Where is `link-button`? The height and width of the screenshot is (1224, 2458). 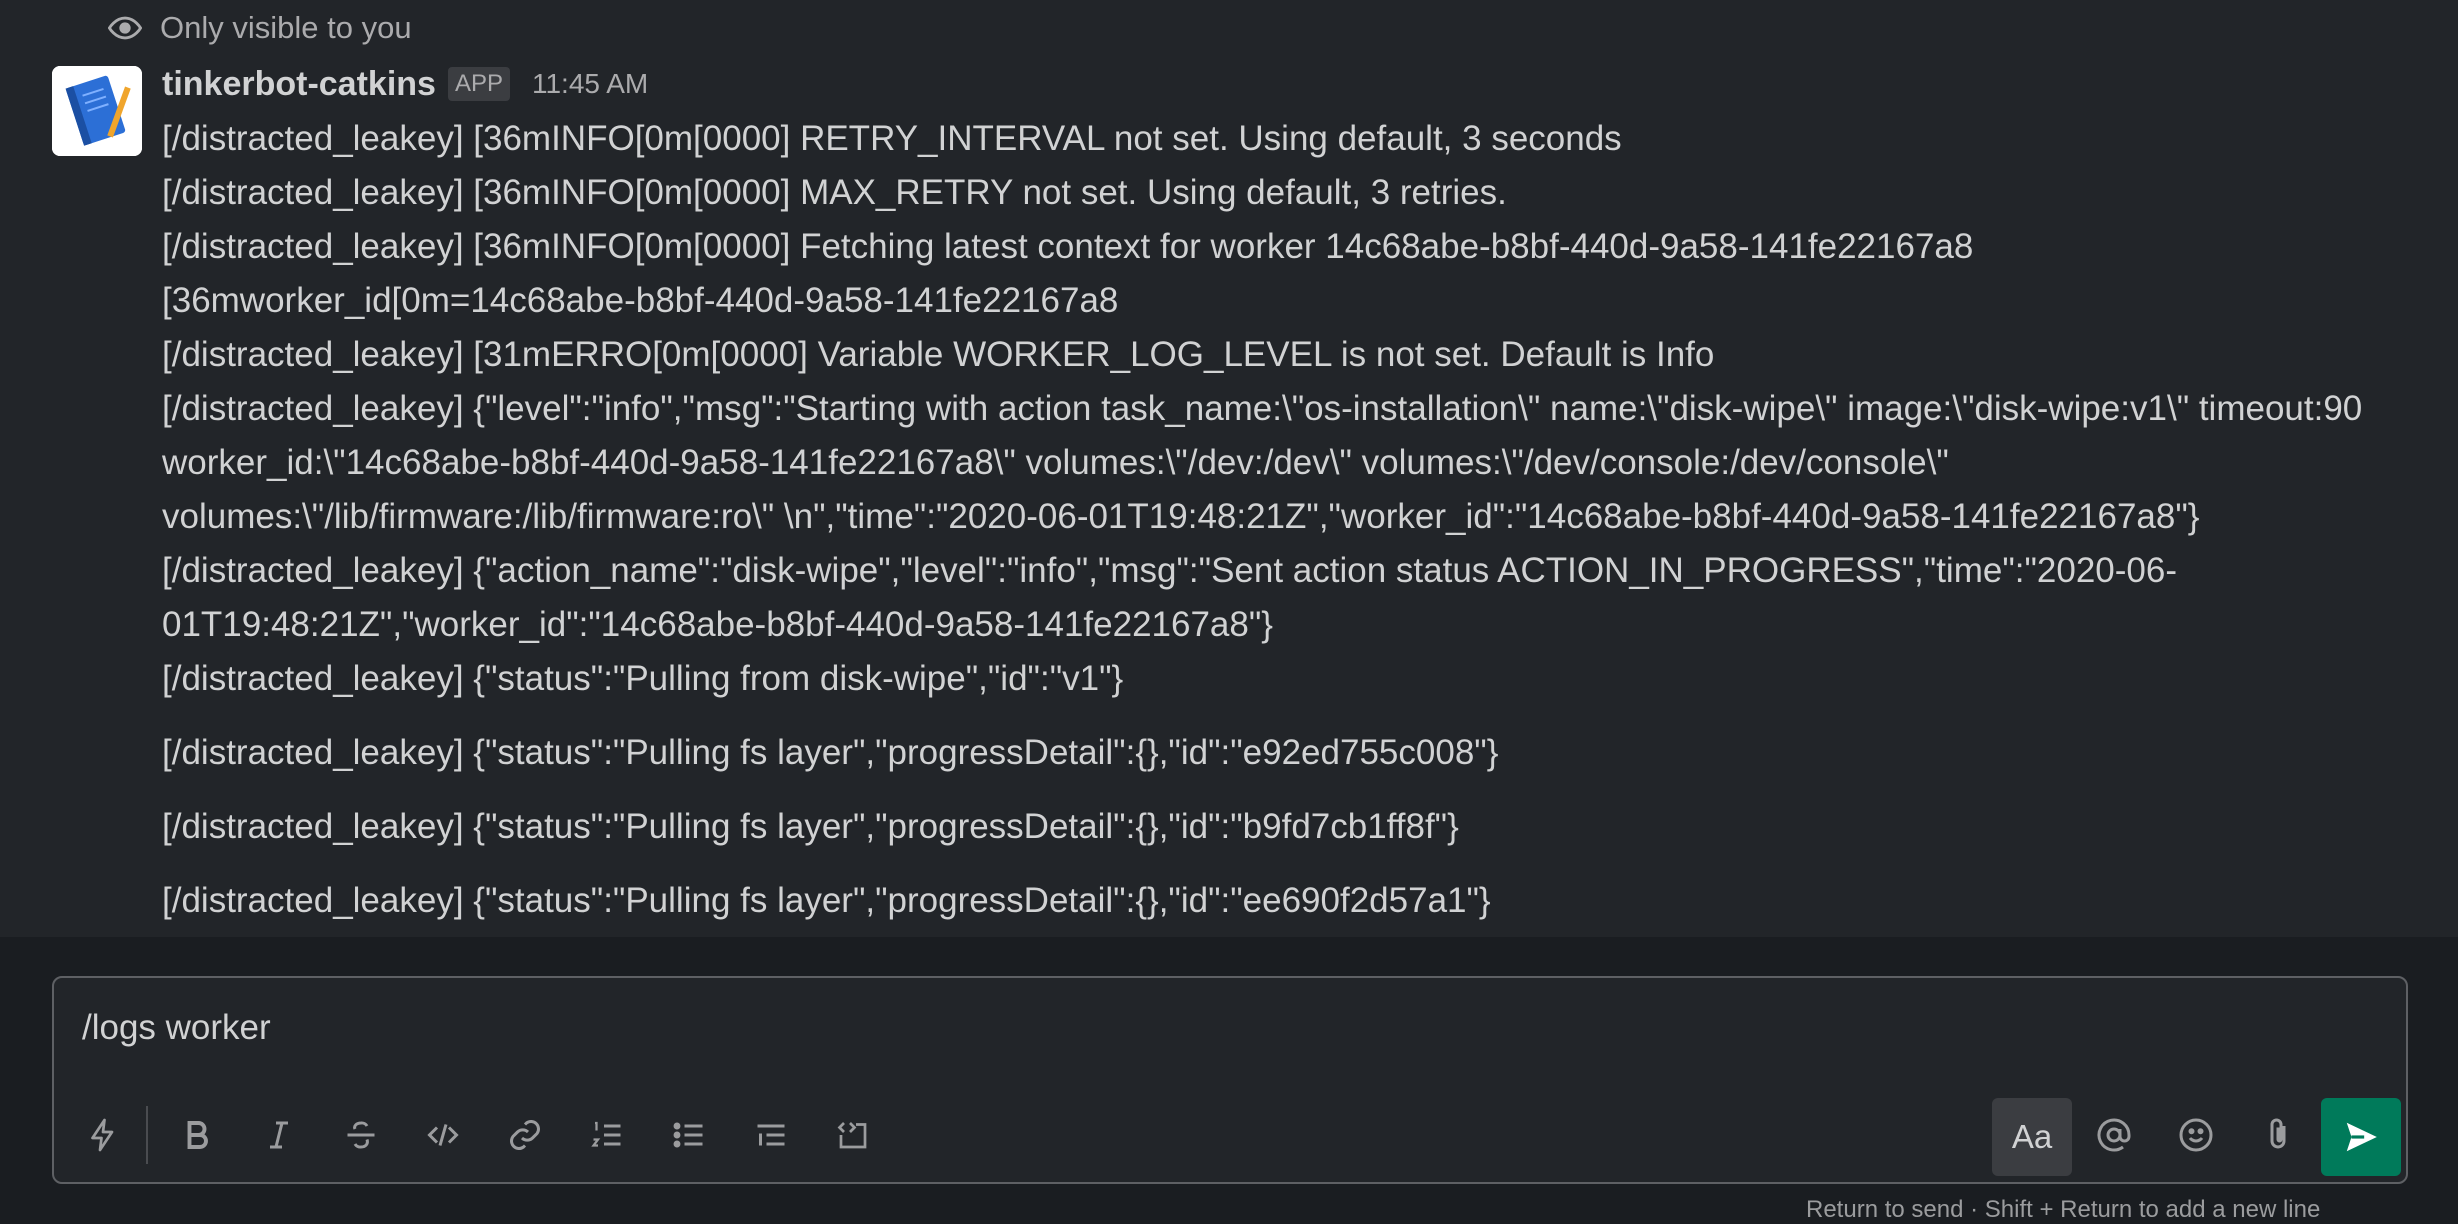
link-button is located at coordinates (525, 1135).